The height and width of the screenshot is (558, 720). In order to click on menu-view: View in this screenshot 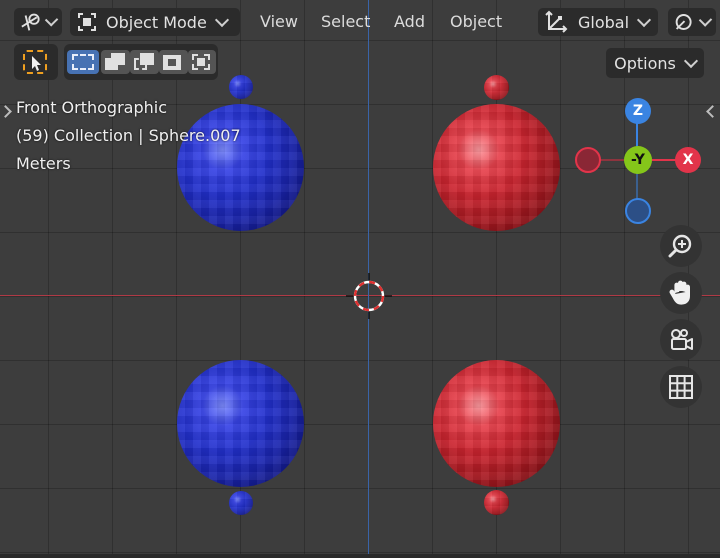, I will do `click(279, 21)`.